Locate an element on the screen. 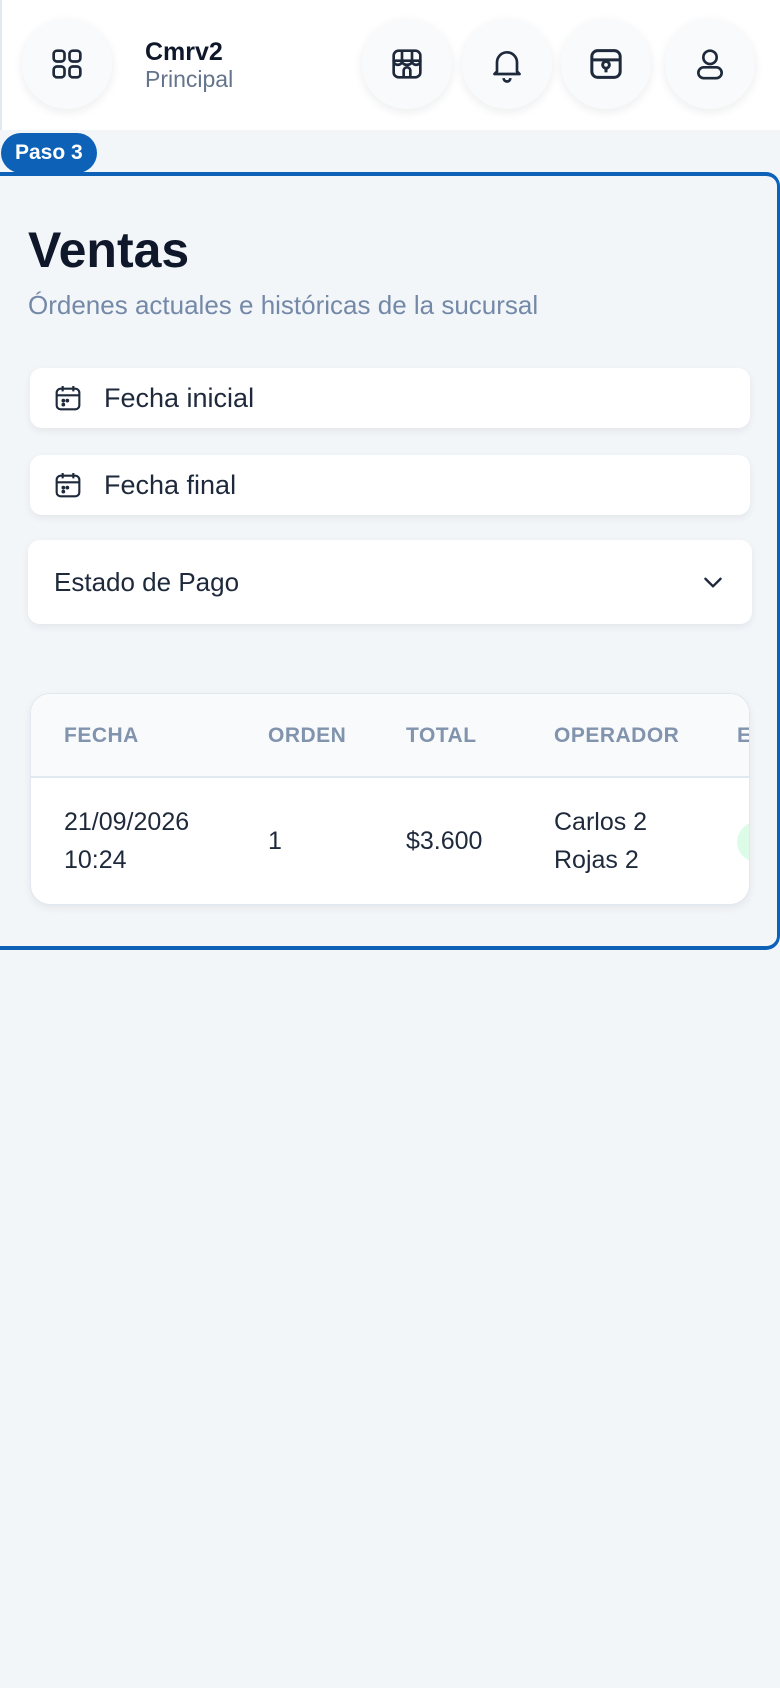  bell-icon is located at coordinates (507, 67).